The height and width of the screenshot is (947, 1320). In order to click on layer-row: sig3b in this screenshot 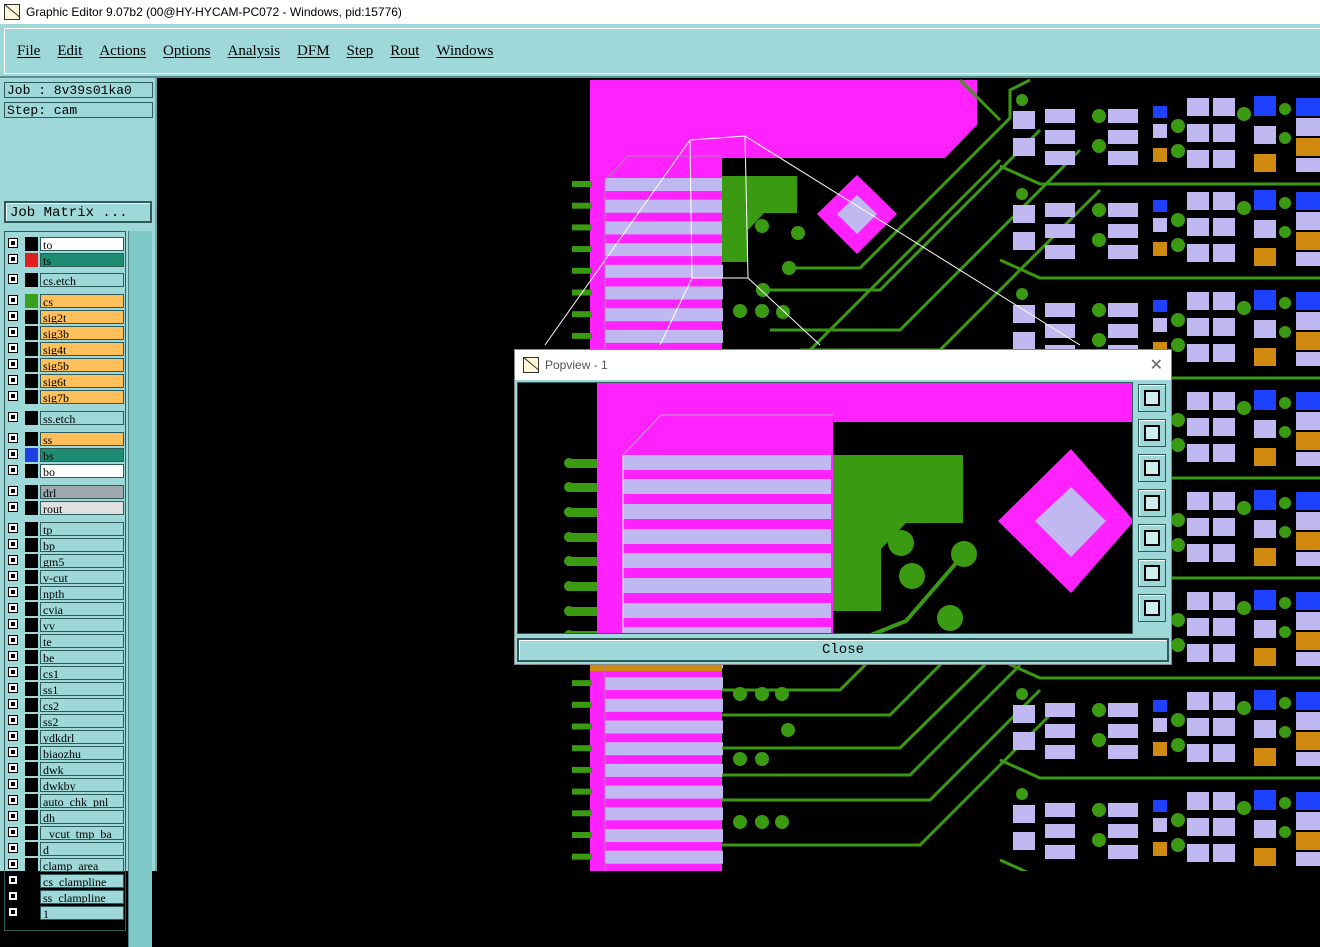, I will do `click(65, 333)`.